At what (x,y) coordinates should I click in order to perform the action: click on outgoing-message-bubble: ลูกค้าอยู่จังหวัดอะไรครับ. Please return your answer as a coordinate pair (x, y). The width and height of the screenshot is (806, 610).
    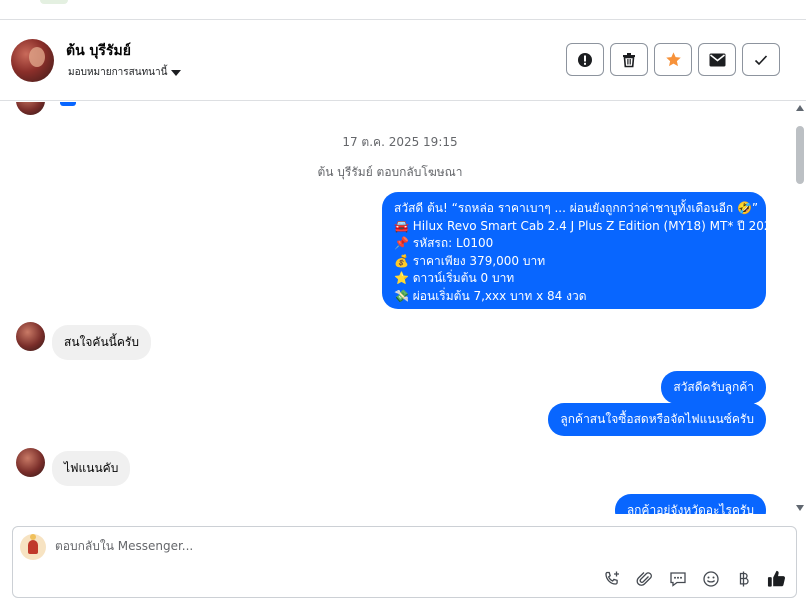
    Looking at the image, I should click on (690, 504).